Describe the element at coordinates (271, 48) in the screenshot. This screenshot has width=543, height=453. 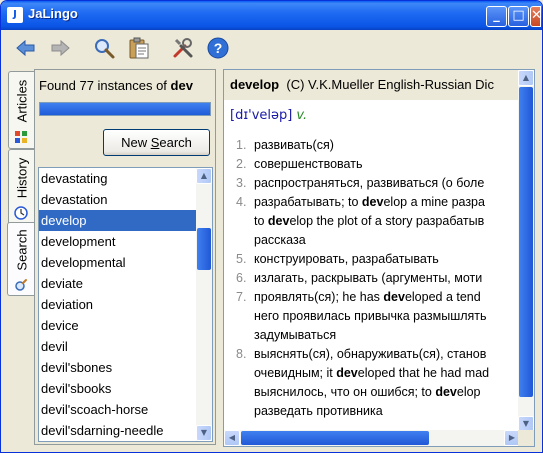
I see `toolbar: ?` at that location.